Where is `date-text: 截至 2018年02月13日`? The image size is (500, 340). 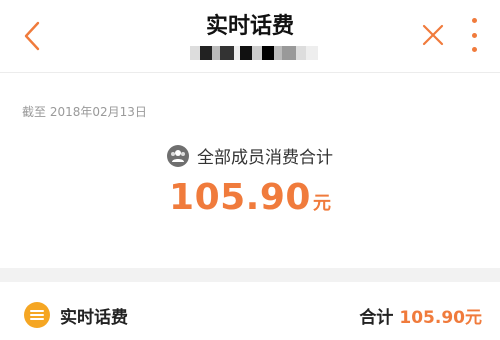
date-text: 截至 2018年02月13日 is located at coordinates (84, 112).